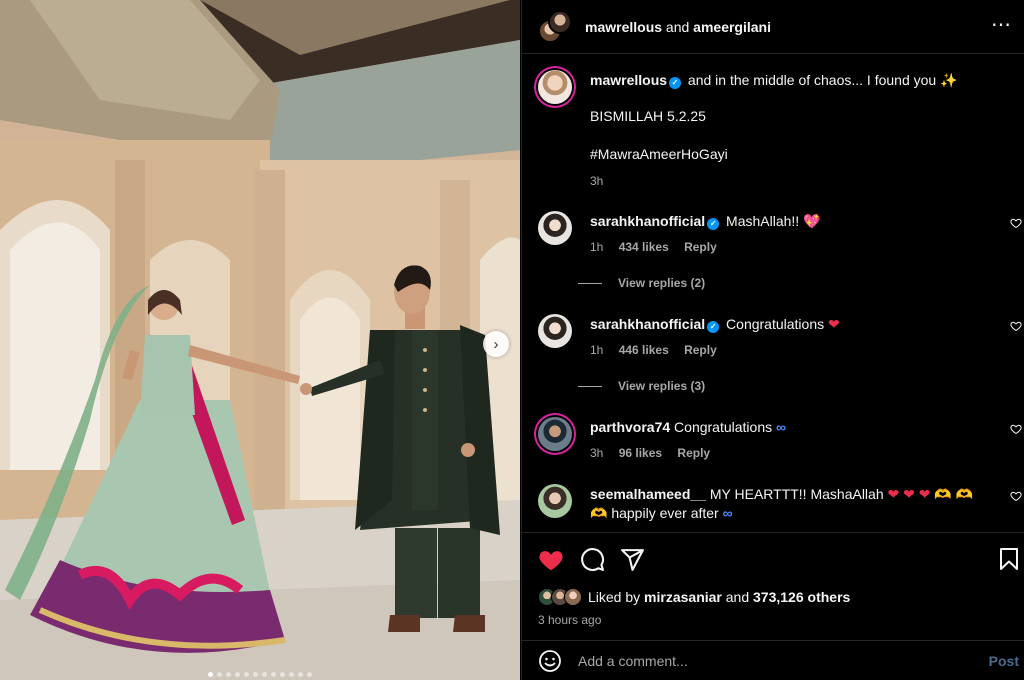 The image size is (1024, 680). I want to click on chevron-right-icon: ›, so click(496, 344).